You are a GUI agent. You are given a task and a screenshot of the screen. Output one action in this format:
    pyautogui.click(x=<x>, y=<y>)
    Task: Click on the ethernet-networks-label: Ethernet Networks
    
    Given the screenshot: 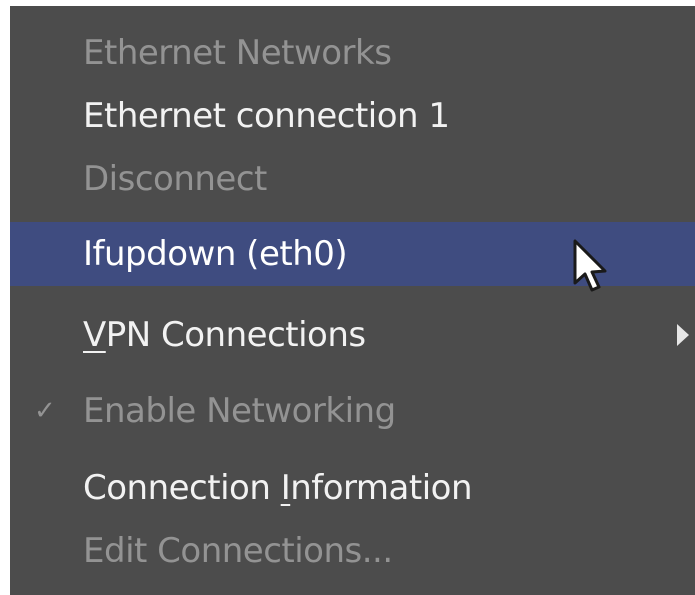 What is the action you would take?
    pyautogui.click(x=237, y=53)
    